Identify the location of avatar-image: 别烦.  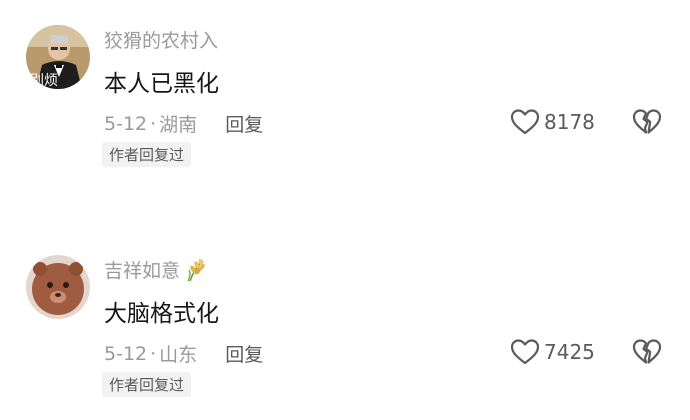
(58, 57).